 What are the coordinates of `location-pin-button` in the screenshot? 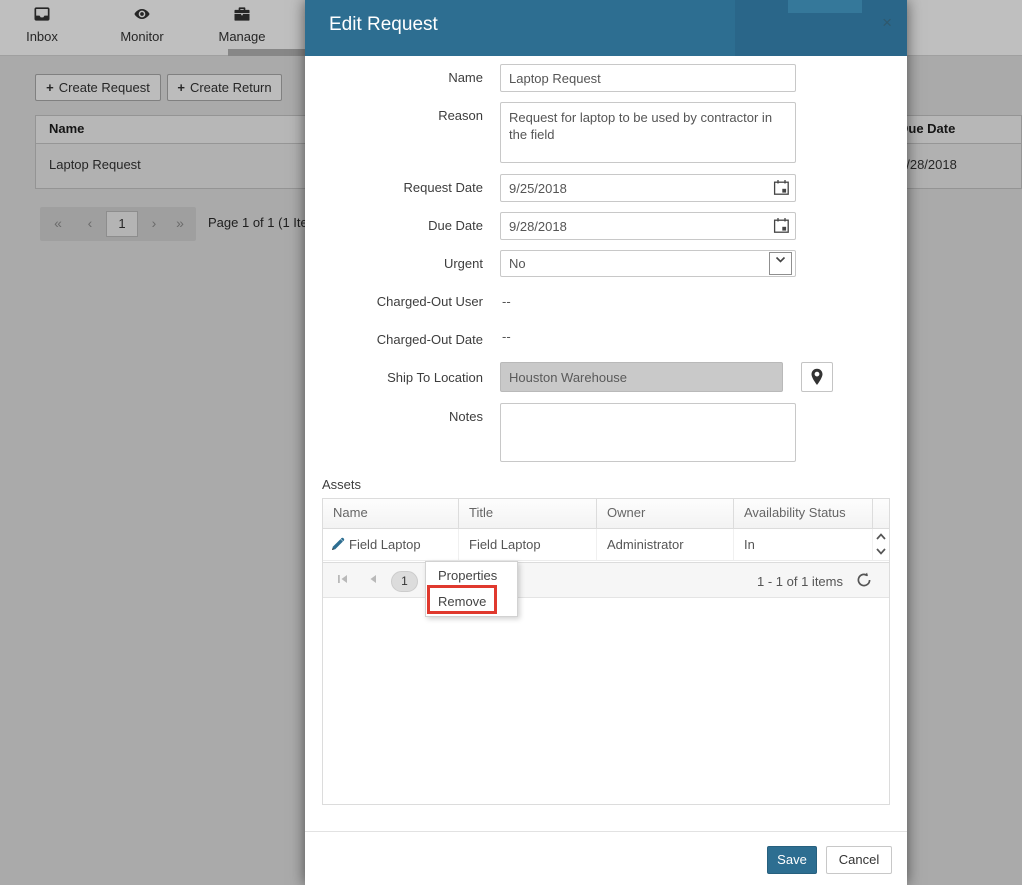 It's located at (817, 377).